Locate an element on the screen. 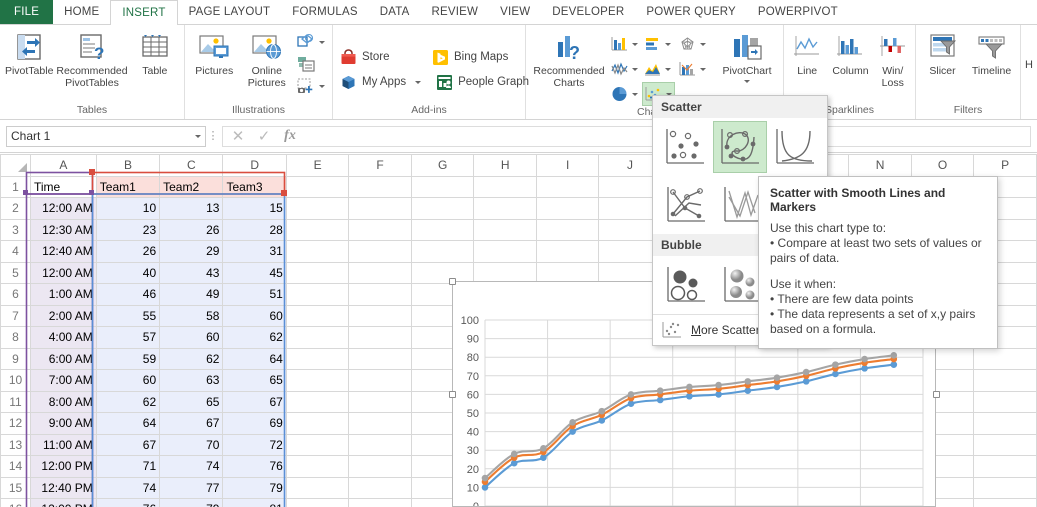  cell-D15: 79 is located at coordinates (254, 487).